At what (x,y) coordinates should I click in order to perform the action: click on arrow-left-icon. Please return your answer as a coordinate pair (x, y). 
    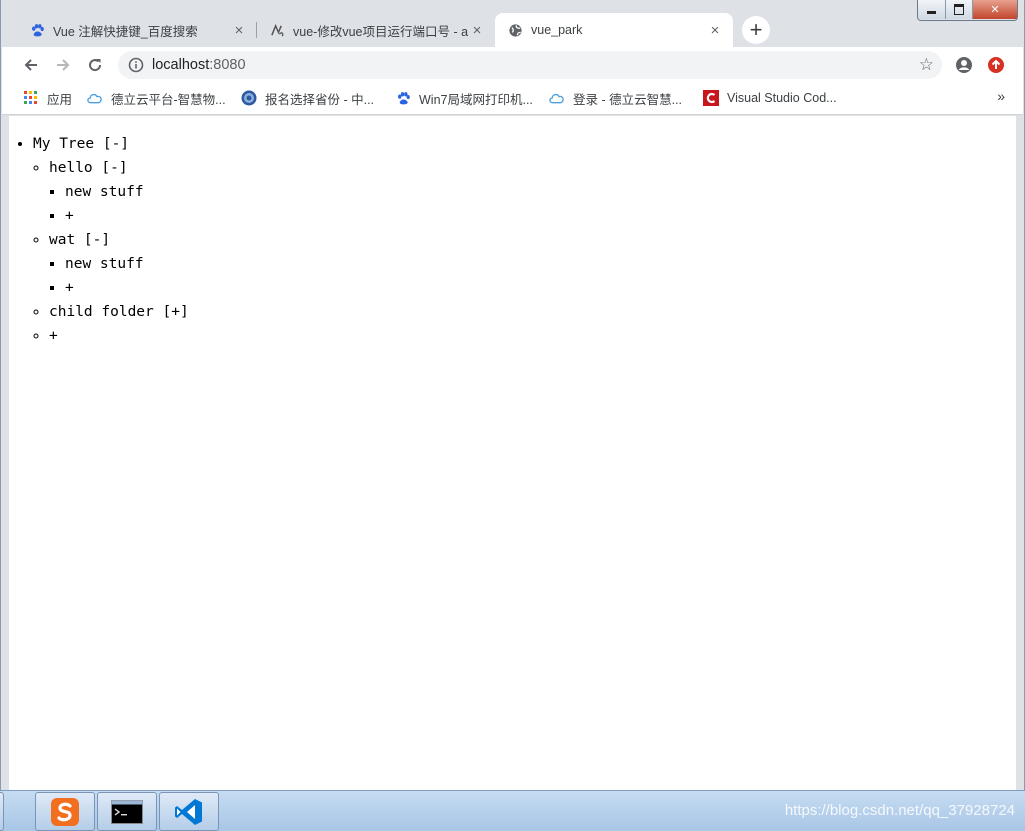
    Looking at the image, I should click on (30, 65).